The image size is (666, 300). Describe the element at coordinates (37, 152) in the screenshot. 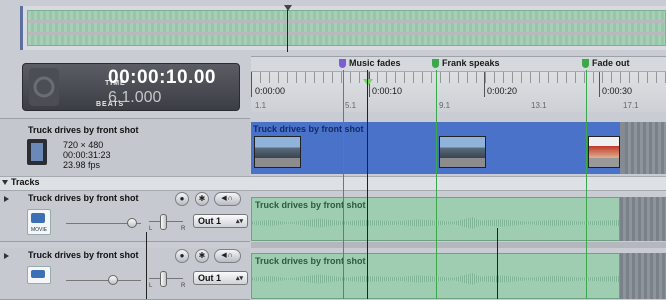

I see `film-icon` at that location.